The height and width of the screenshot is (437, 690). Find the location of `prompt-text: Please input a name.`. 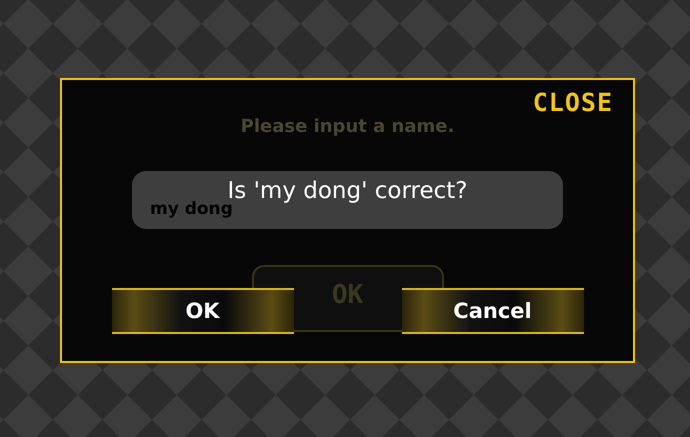

prompt-text: Please input a name. is located at coordinates (347, 126).